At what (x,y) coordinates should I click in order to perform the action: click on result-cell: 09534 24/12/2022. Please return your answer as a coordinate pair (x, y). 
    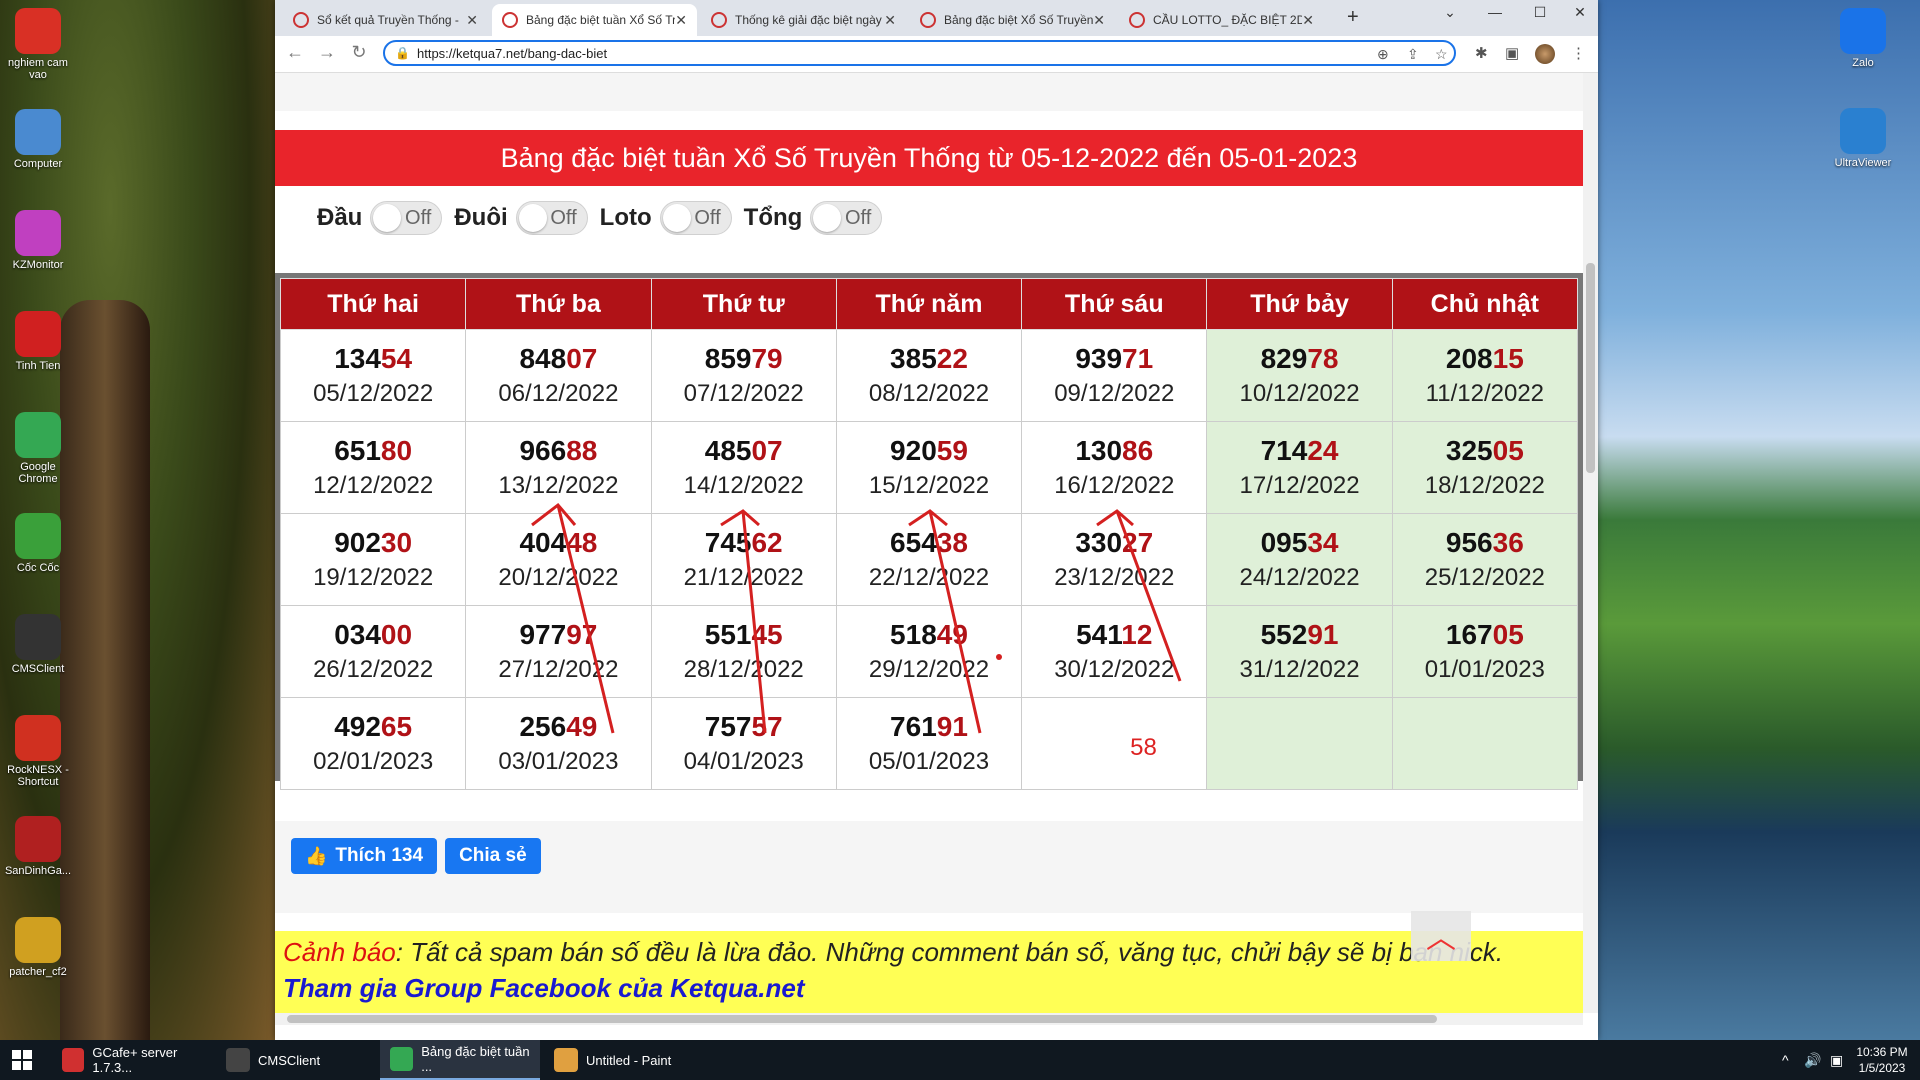
    Looking at the image, I should click on (1299, 559).